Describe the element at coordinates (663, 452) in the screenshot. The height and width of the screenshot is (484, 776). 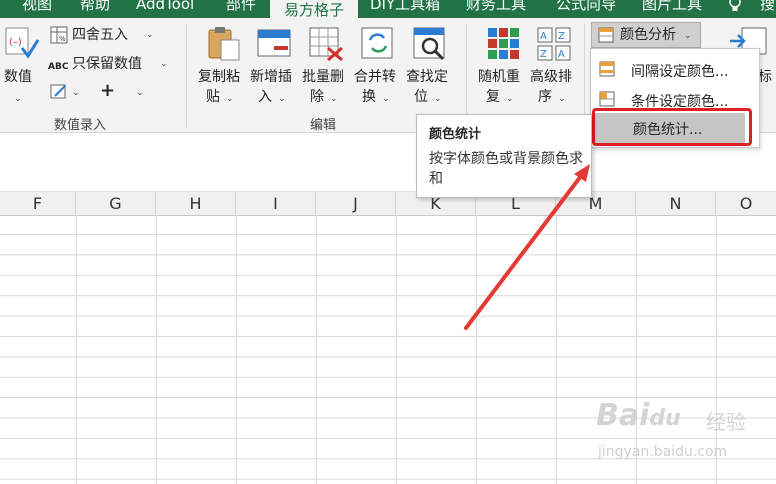
I see `watermark-url: jingyan.baidu.com` at that location.